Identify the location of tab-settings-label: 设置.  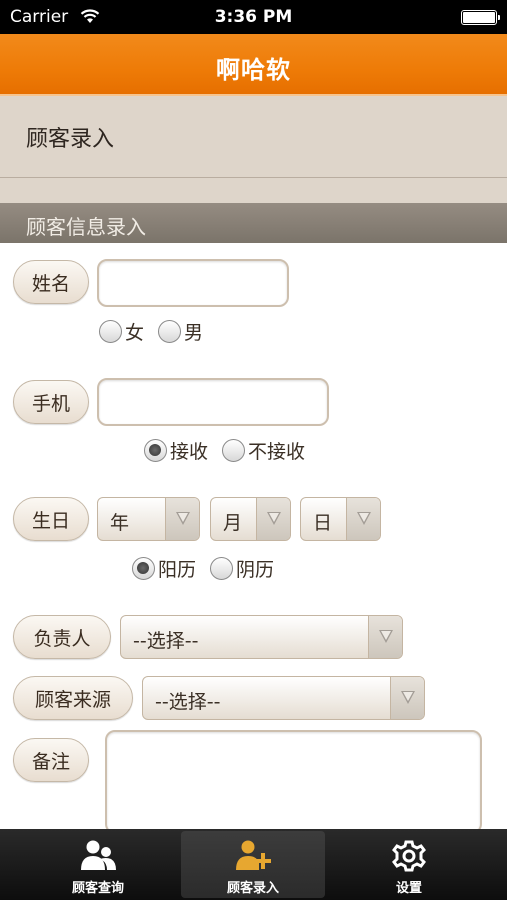
(408, 888).